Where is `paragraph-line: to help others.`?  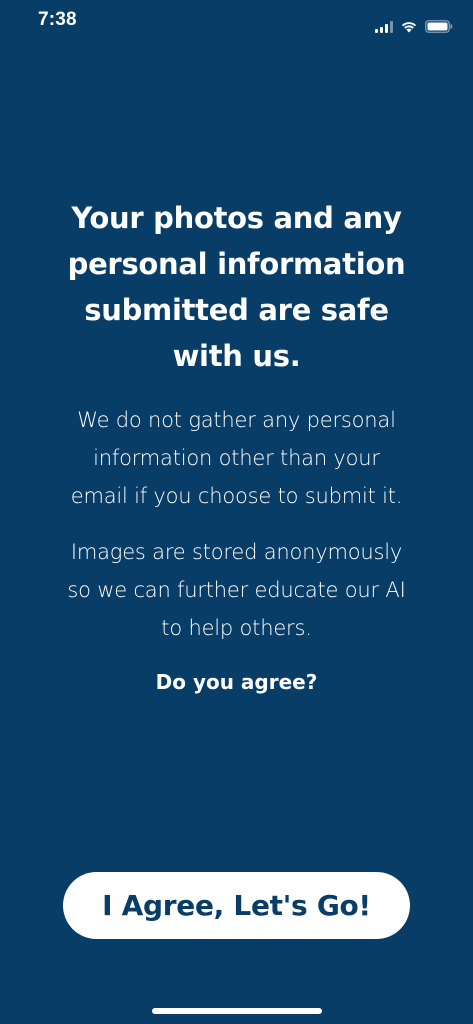 paragraph-line: to help others. is located at coordinates (236, 628).